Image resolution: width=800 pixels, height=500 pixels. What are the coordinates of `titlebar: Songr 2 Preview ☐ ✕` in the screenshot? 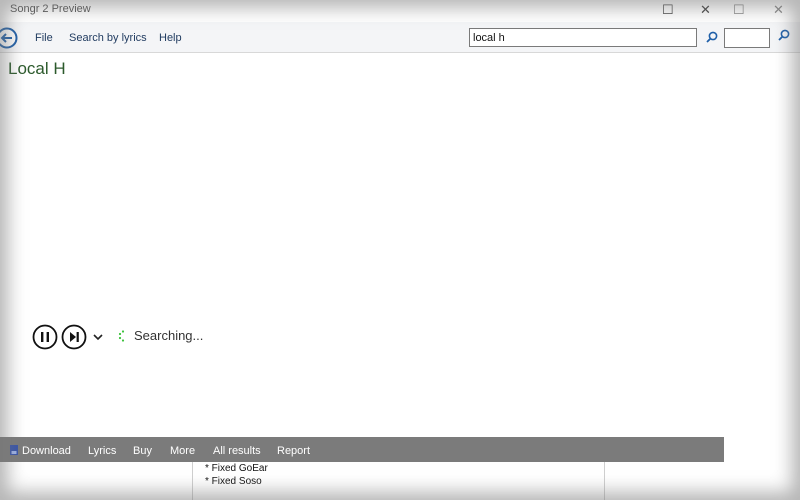 It's located at (362, 11).